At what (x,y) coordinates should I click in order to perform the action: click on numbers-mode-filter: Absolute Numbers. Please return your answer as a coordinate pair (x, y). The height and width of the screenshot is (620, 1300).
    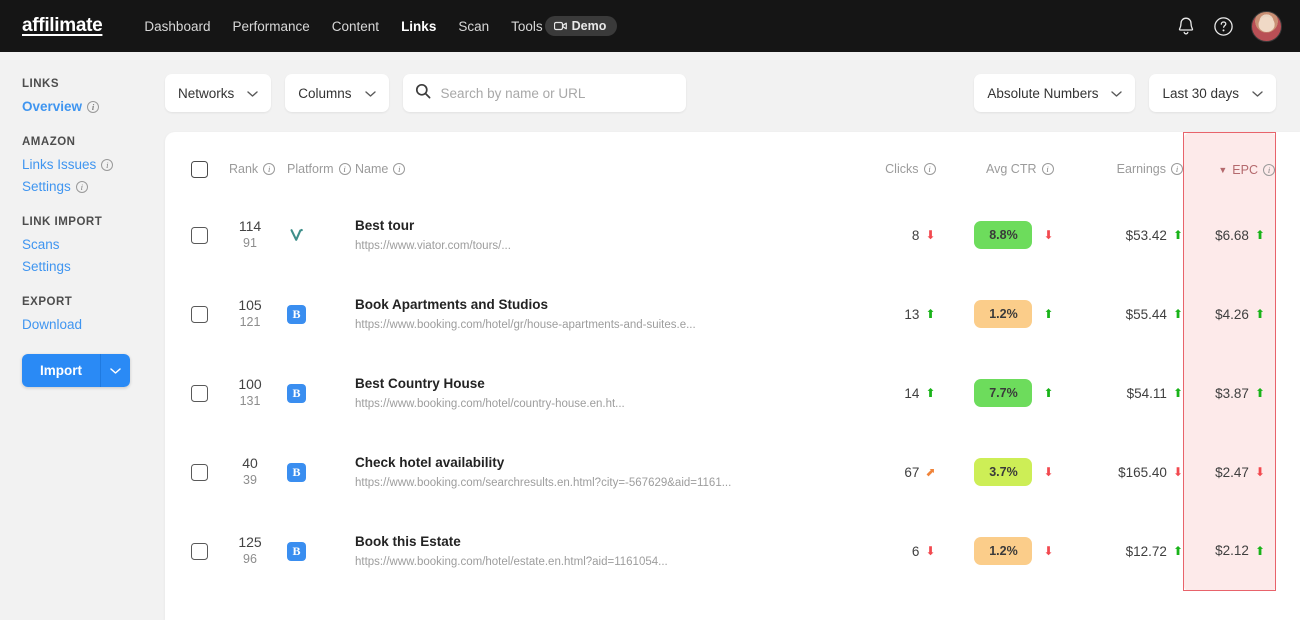
    Looking at the image, I should click on (1055, 93).